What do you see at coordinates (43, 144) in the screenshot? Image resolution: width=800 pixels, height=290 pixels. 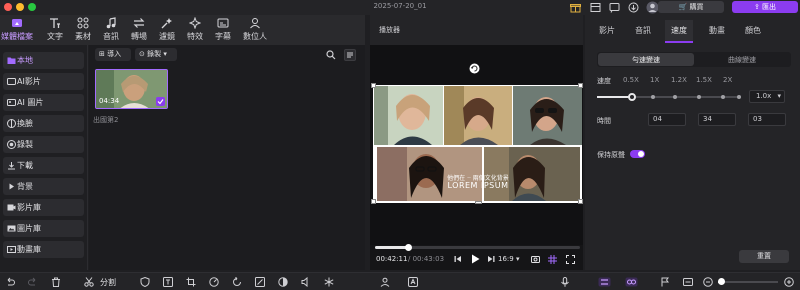 I see `sidebar-item-record: 錄製` at bounding box center [43, 144].